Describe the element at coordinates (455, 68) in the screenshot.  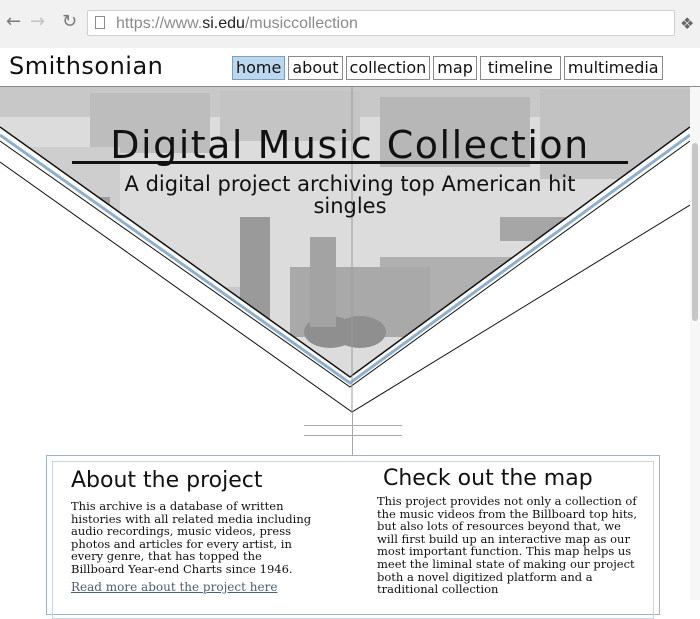
I see `nav-map: map` at that location.